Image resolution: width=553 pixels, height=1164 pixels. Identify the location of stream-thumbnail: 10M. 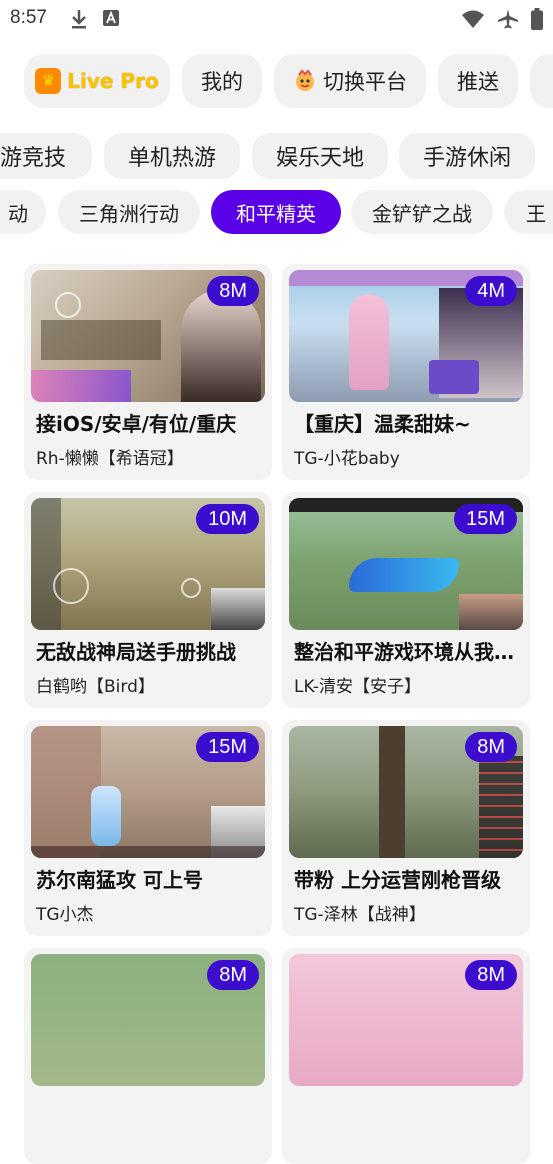
(148, 564).